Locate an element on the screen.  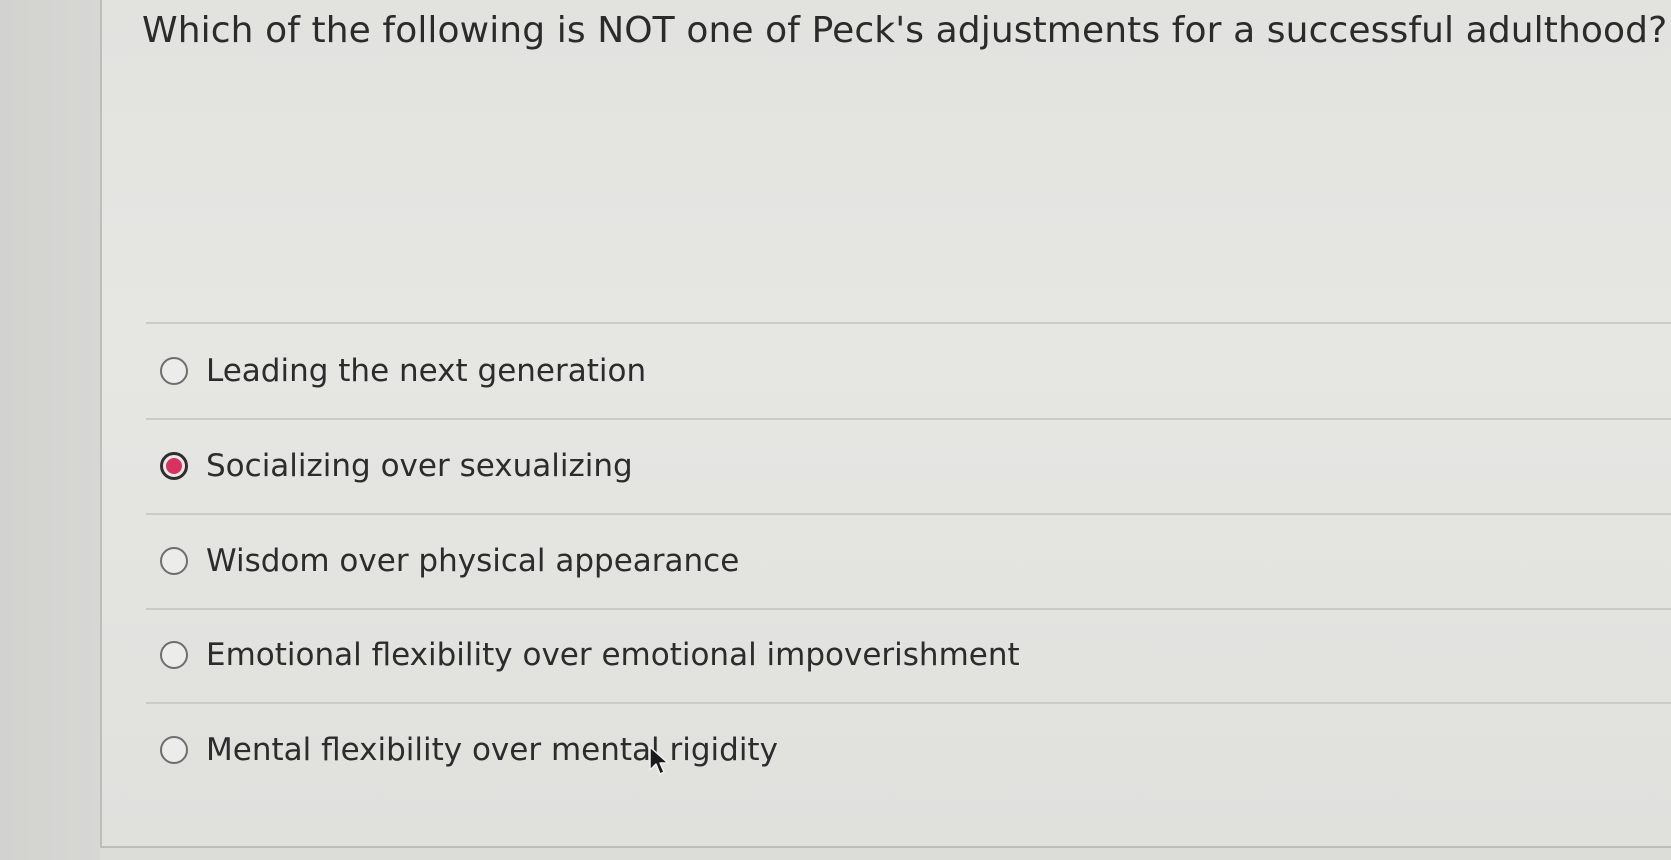
answer-option-1: Leading the next generation is located at coordinates (403, 371).